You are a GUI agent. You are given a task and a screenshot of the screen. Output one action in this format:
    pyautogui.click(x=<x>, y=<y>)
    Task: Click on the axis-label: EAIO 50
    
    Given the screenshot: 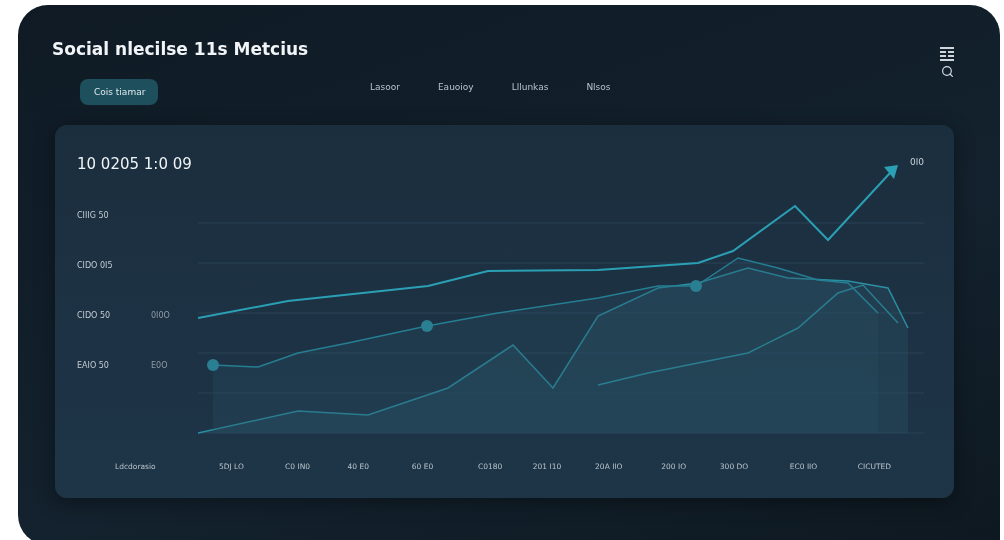 What is the action you would take?
    pyautogui.click(x=93, y=365)
    